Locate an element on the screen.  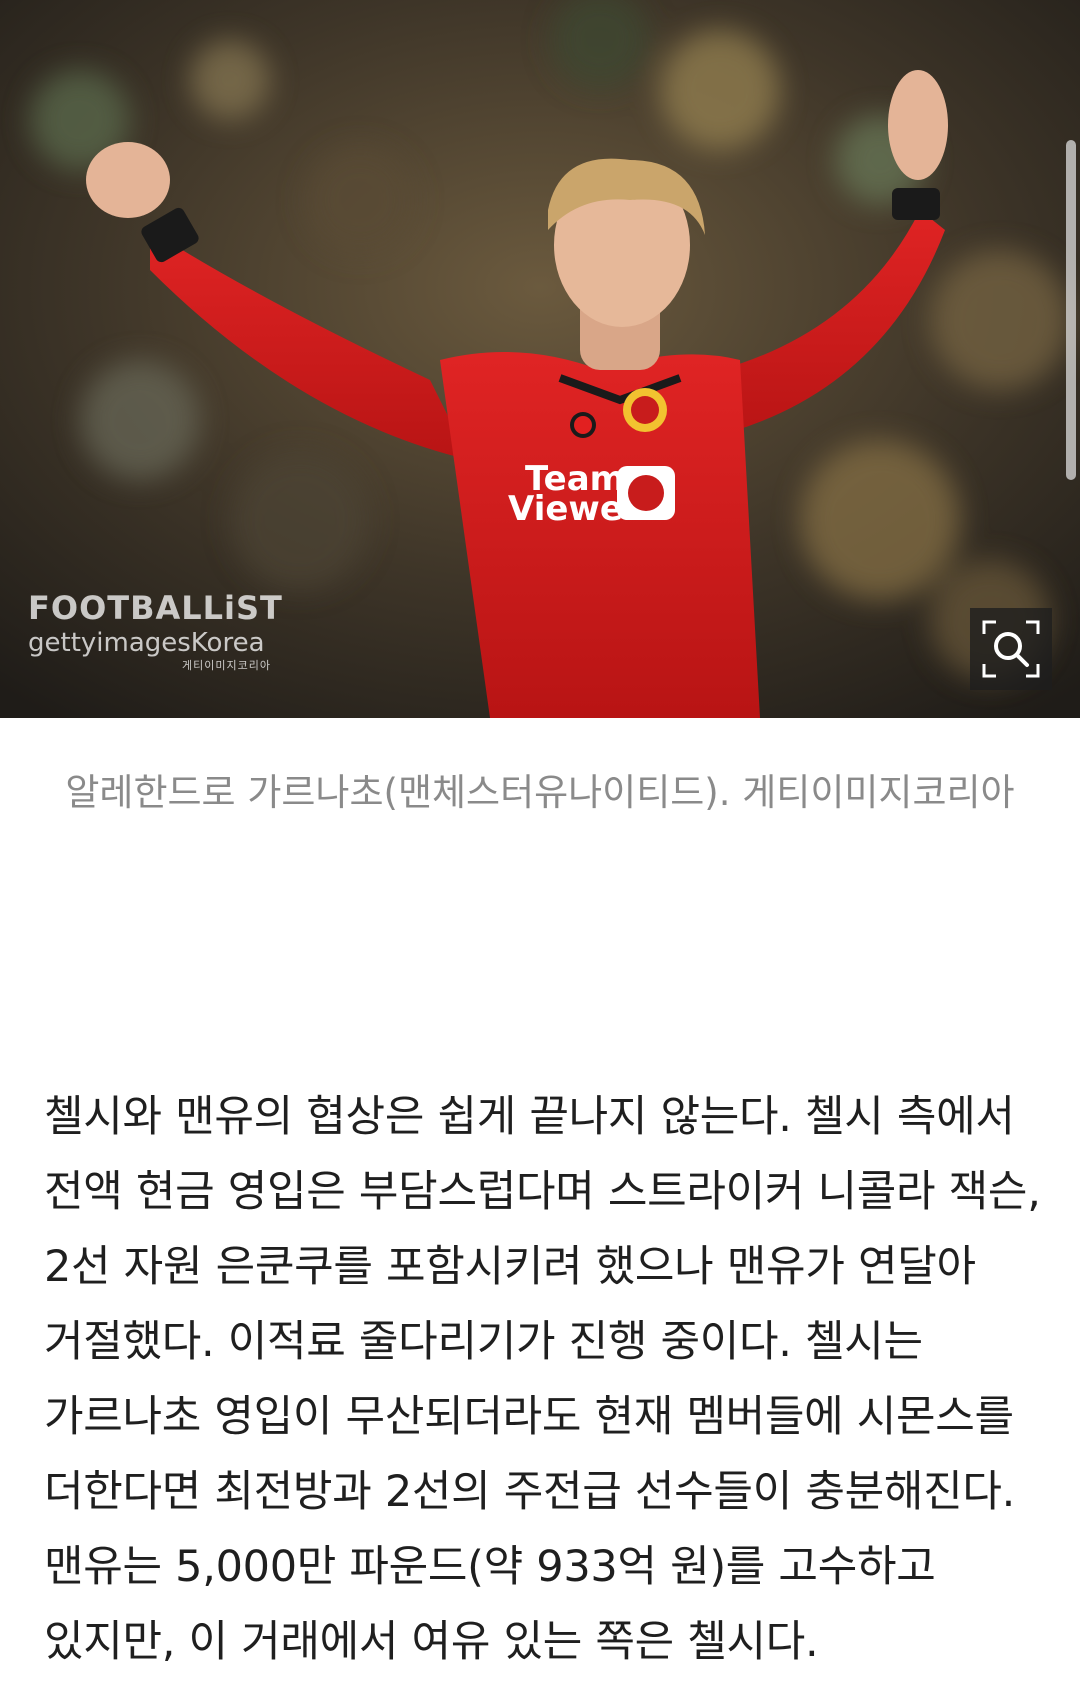
photo-watermark: FOOTBALLiST gettyimagesKorea 게티이미지코리아 is located at coordinates (155, 631).